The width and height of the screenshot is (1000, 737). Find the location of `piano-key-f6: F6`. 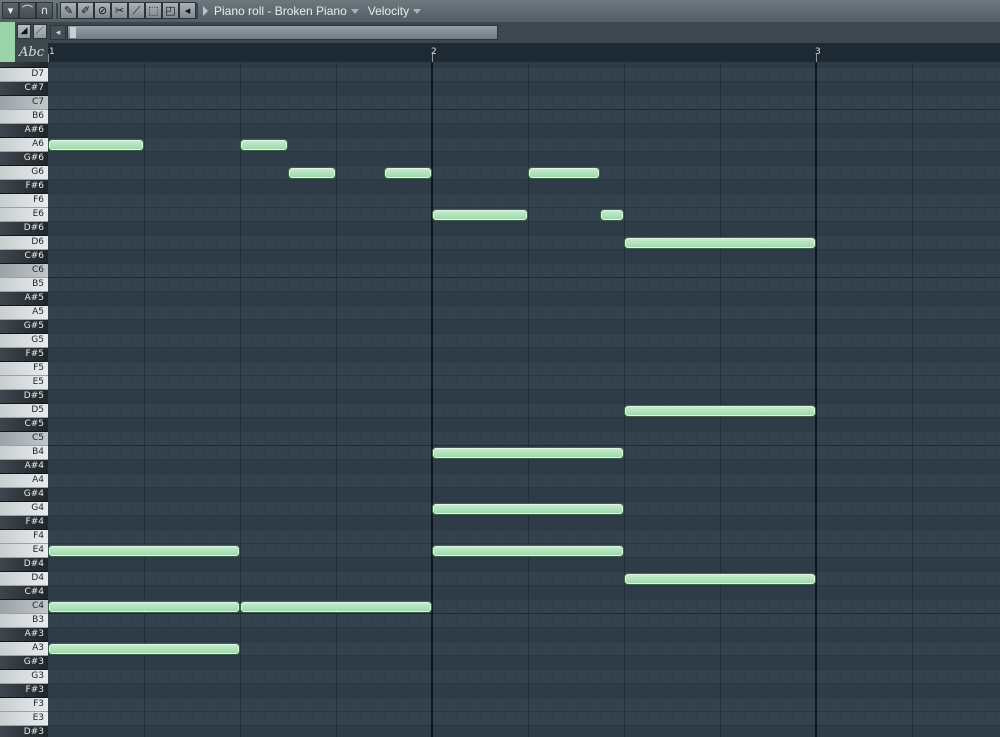

piano-key-f6: F6 is located at coordinates (24, 201).